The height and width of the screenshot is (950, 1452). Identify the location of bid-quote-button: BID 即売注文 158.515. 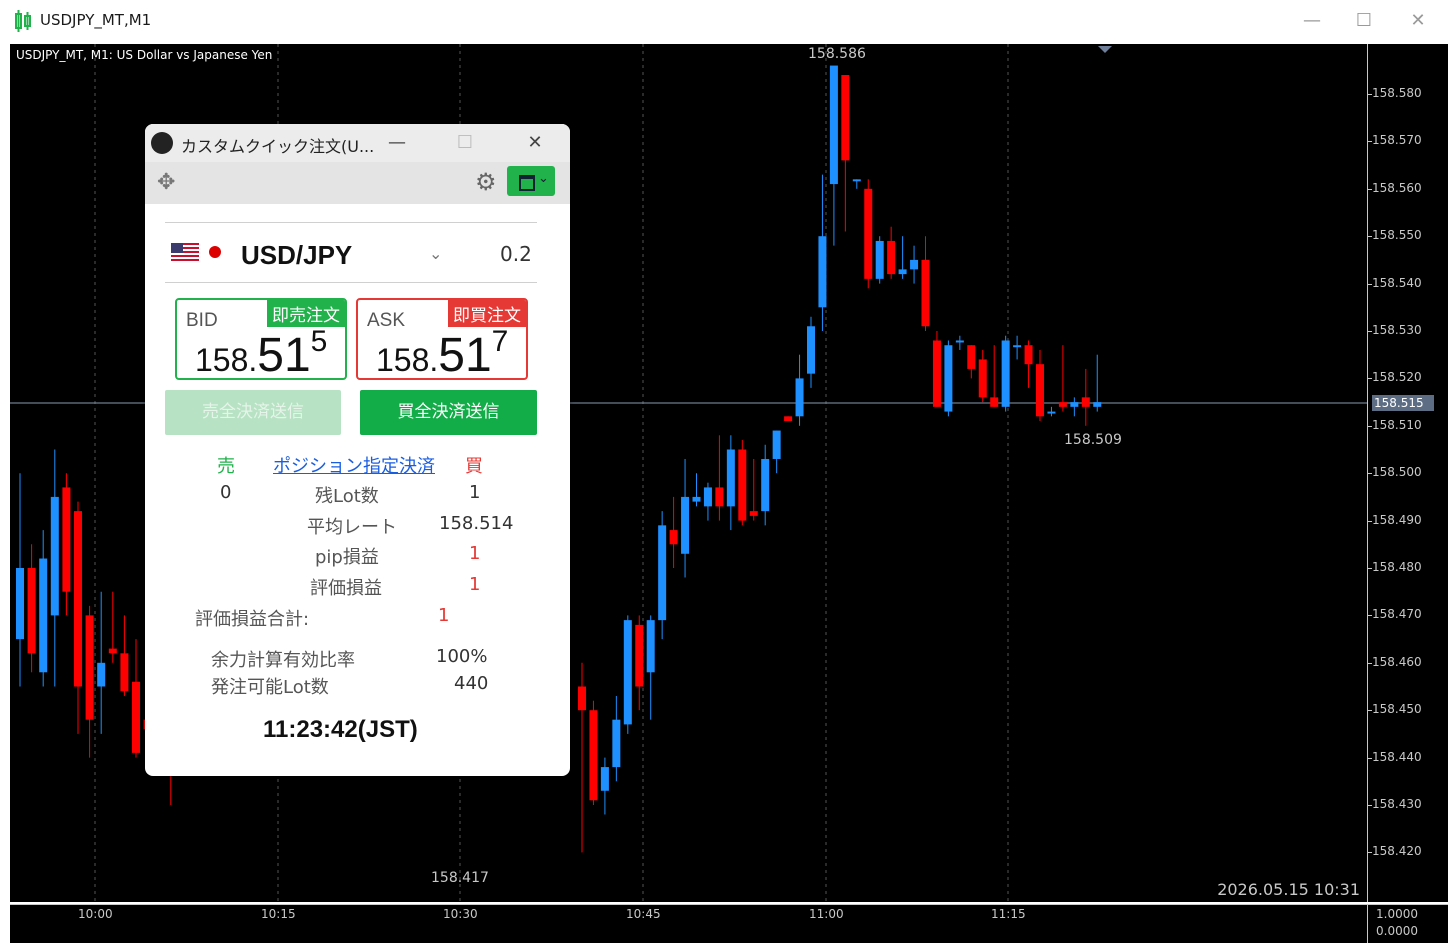
(261, 340).